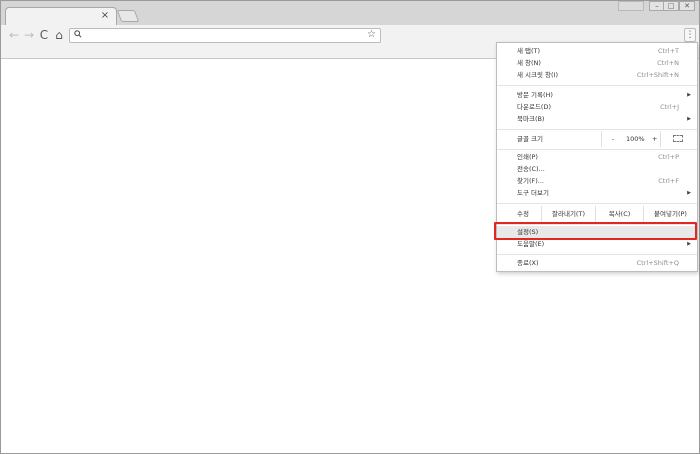 The width and height of the screenshot is (700, 454). What do you see at coordinates (597, 181) in the screenshot?
I see `menu-item-find: 찾기(F)... Ctrl+F` at bounding box center [597, 181].